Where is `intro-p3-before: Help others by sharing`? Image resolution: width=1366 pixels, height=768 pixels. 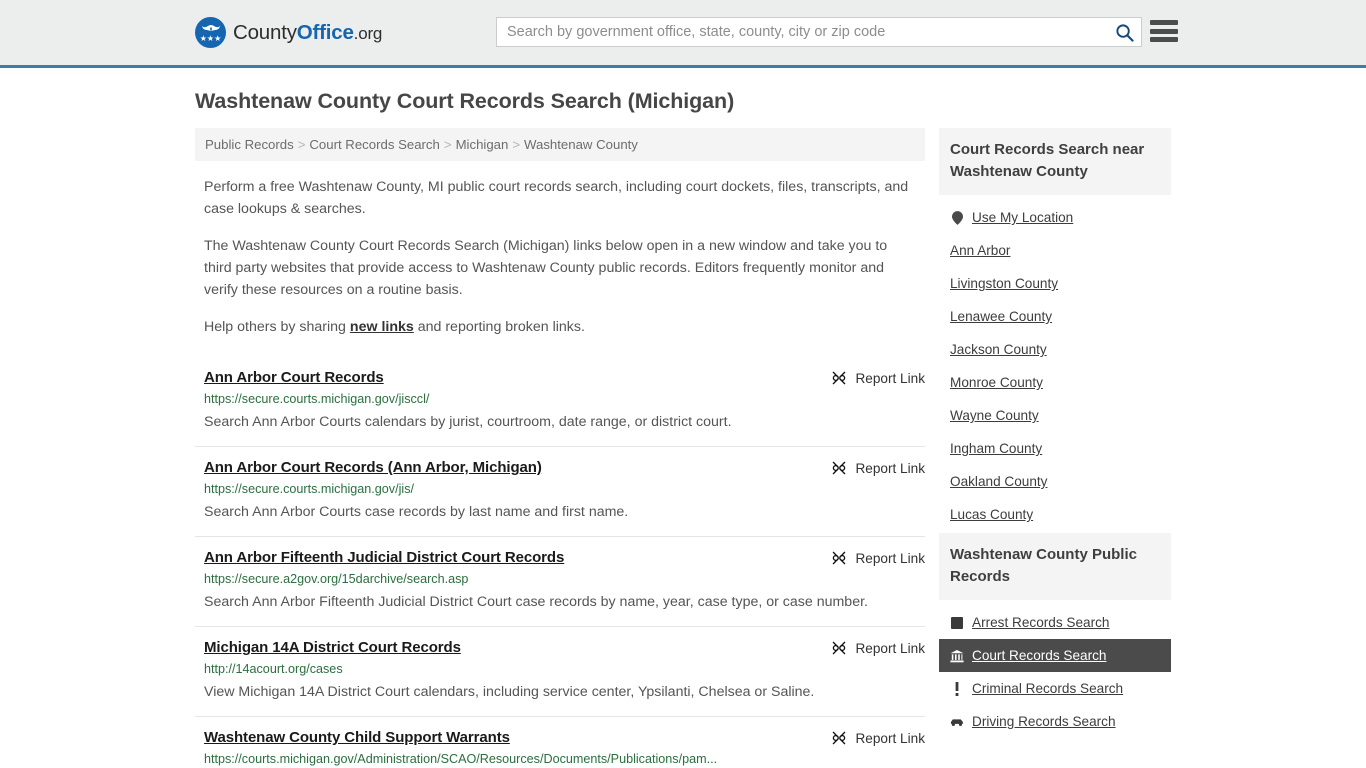 intro-p3-before: Help others by sharing is located at coordinates (277, 327).